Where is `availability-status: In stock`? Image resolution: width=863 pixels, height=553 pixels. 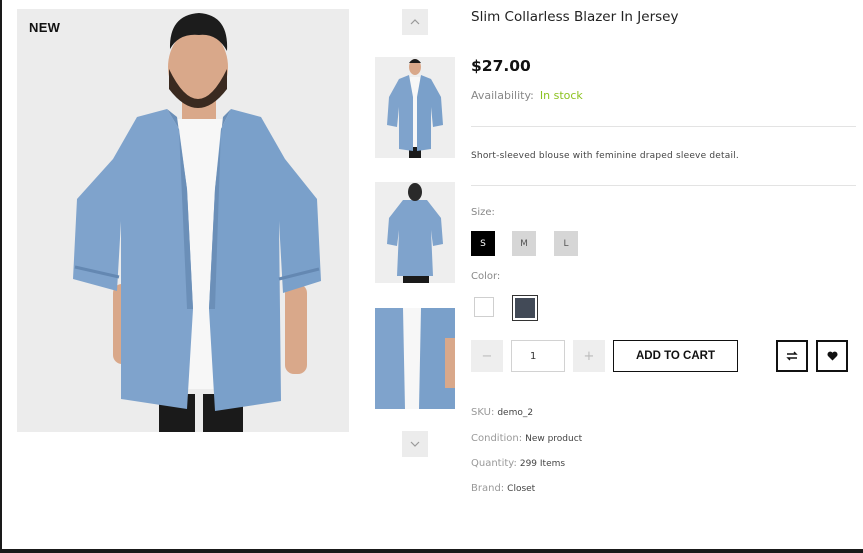
availability-status: In stock is located at coordinates (561, 95).